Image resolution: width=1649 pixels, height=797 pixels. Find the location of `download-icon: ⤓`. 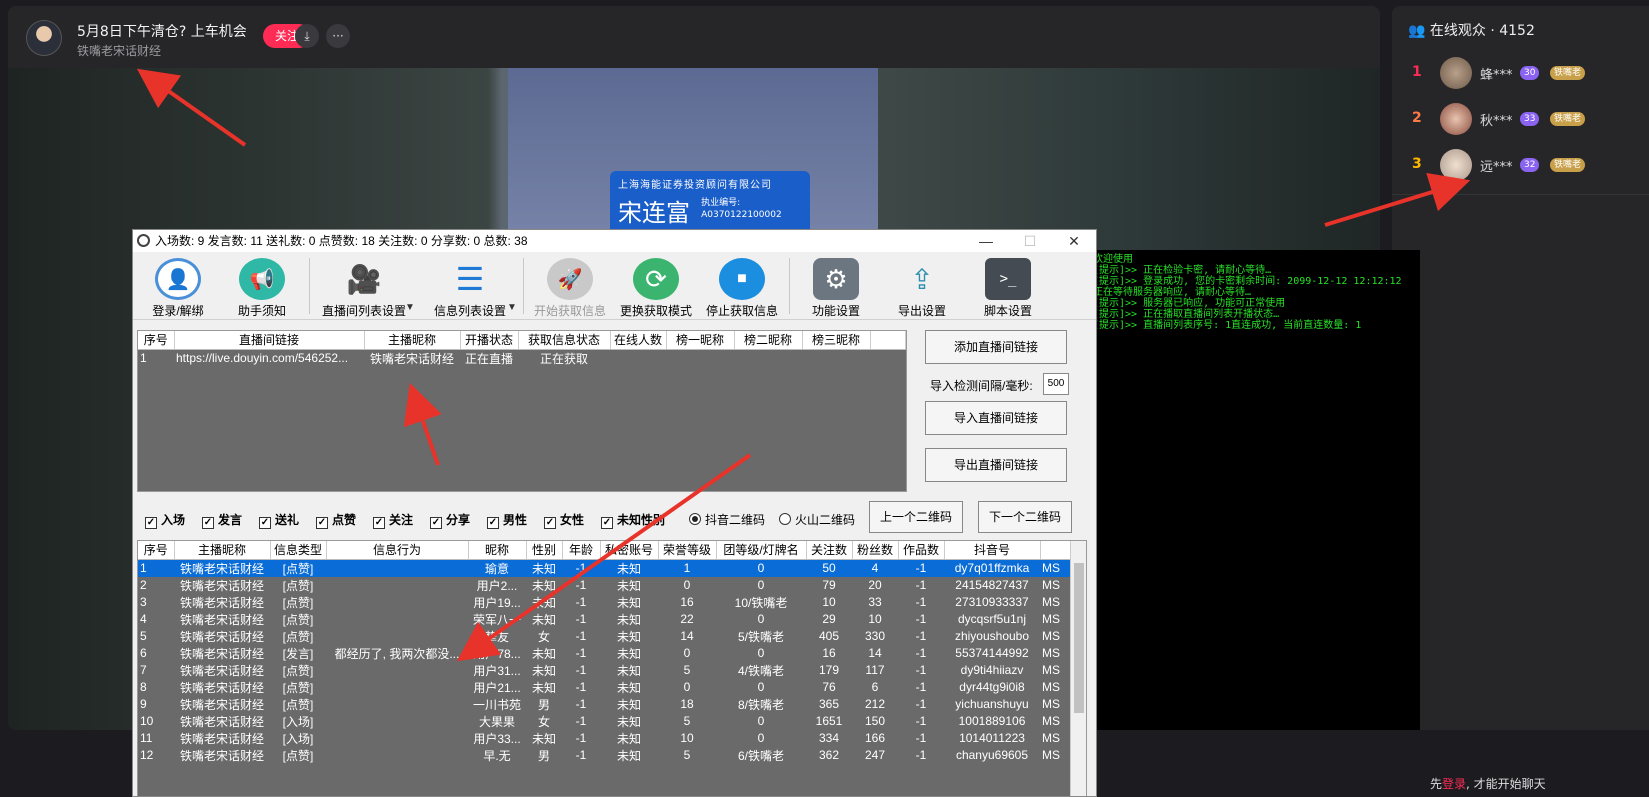

download-icon: ⤓ is located at coordinates (307, 36).